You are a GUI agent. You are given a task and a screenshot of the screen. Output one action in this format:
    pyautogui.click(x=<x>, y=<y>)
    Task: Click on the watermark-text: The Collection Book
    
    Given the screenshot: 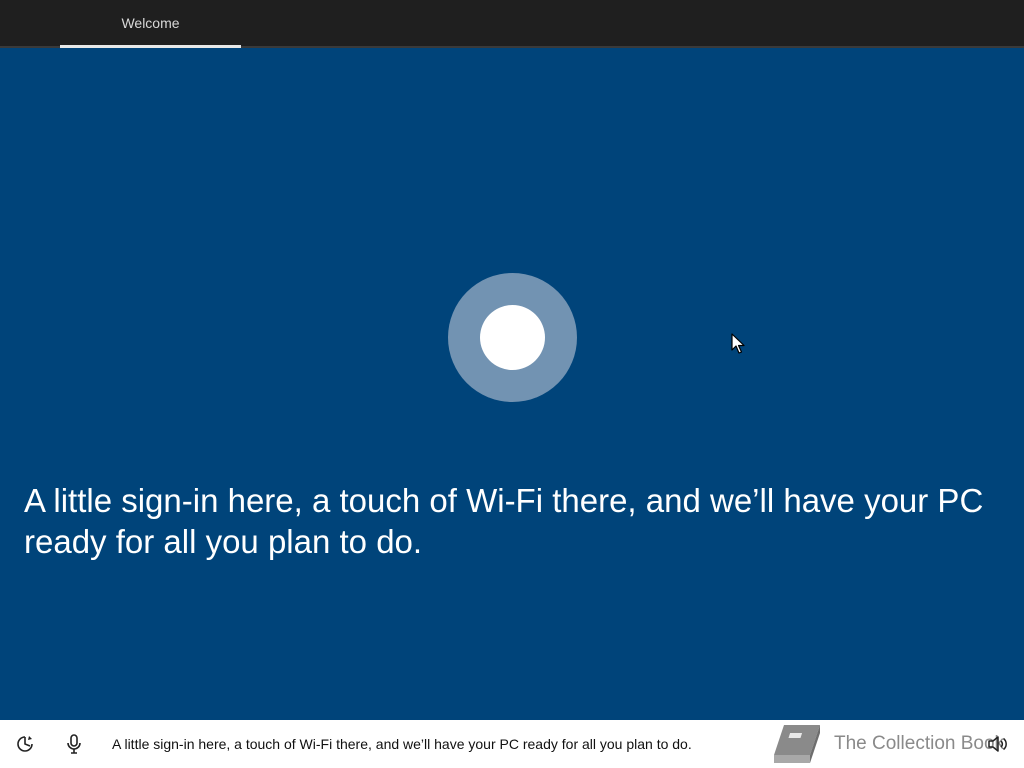 What is the action you would take?
    pyautogui.click(x=919, y=743)
    